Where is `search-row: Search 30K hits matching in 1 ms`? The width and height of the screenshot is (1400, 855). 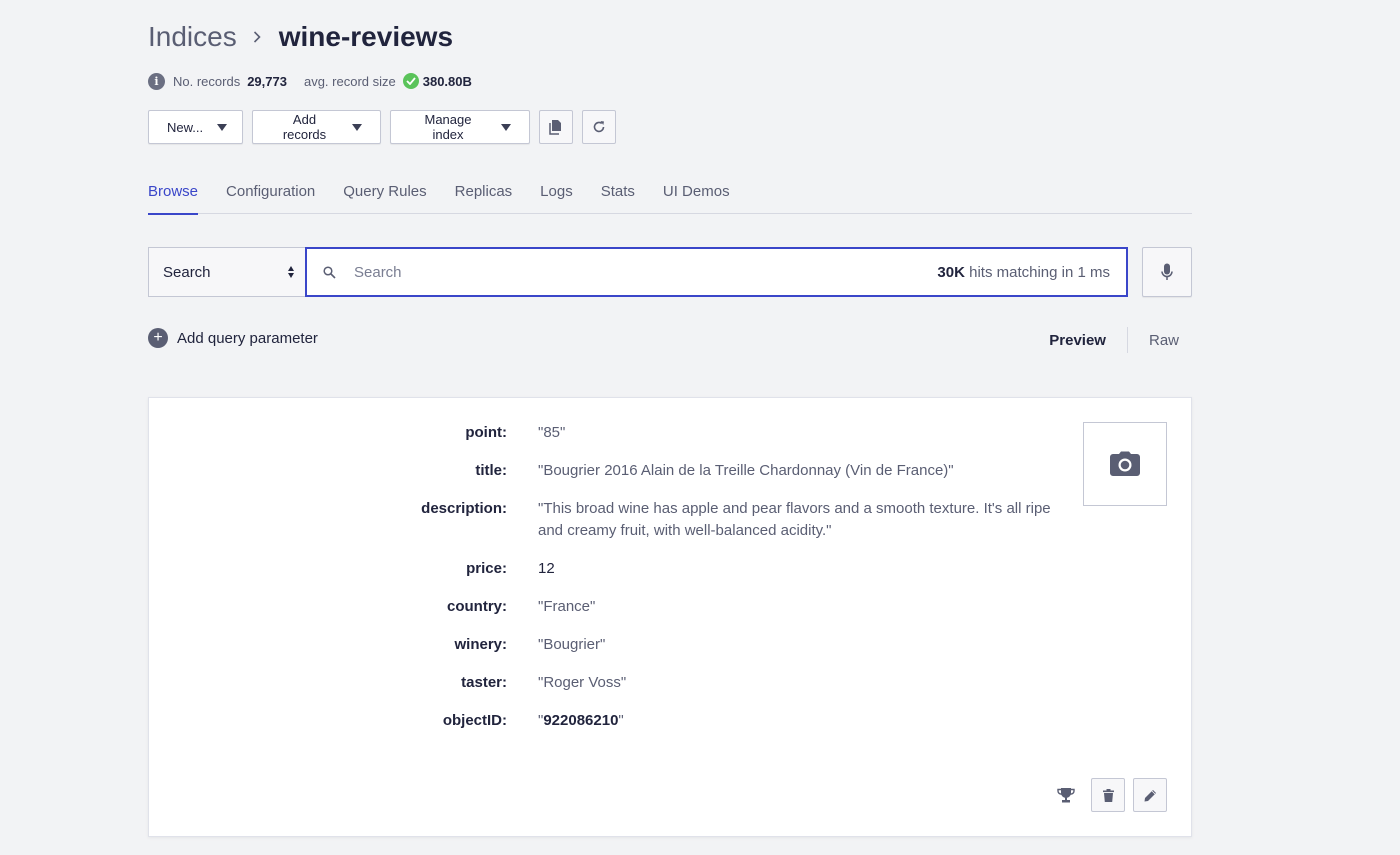 search-row: Search 30K hits matching in 1 ms is located at coordinates (670, 272).